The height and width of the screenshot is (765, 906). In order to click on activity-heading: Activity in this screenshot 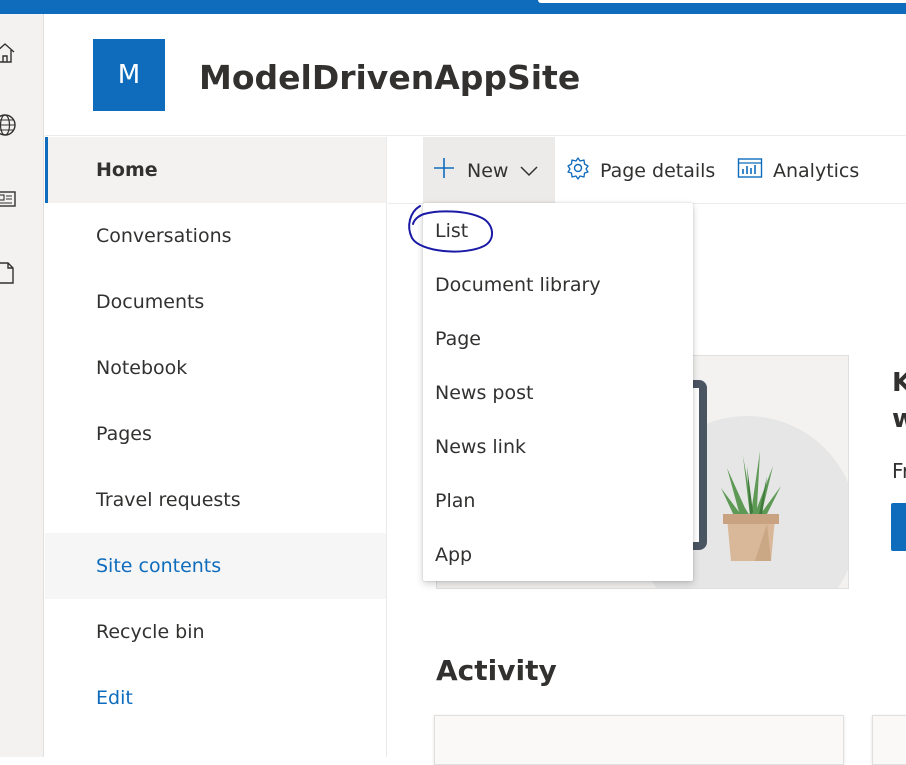, I will do `click(496, 670)`.